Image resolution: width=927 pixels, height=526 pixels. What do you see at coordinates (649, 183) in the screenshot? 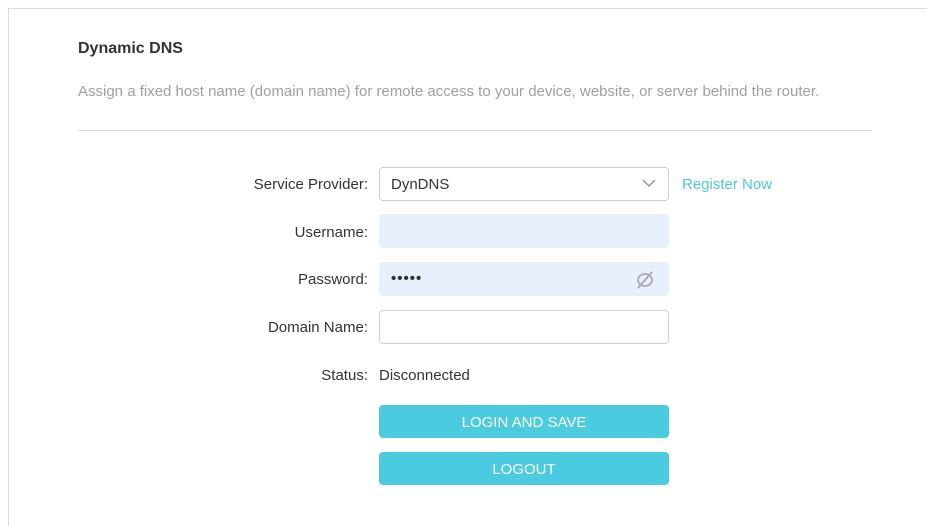
I see `chevron-down-icon` at bounding box center [649, 183].